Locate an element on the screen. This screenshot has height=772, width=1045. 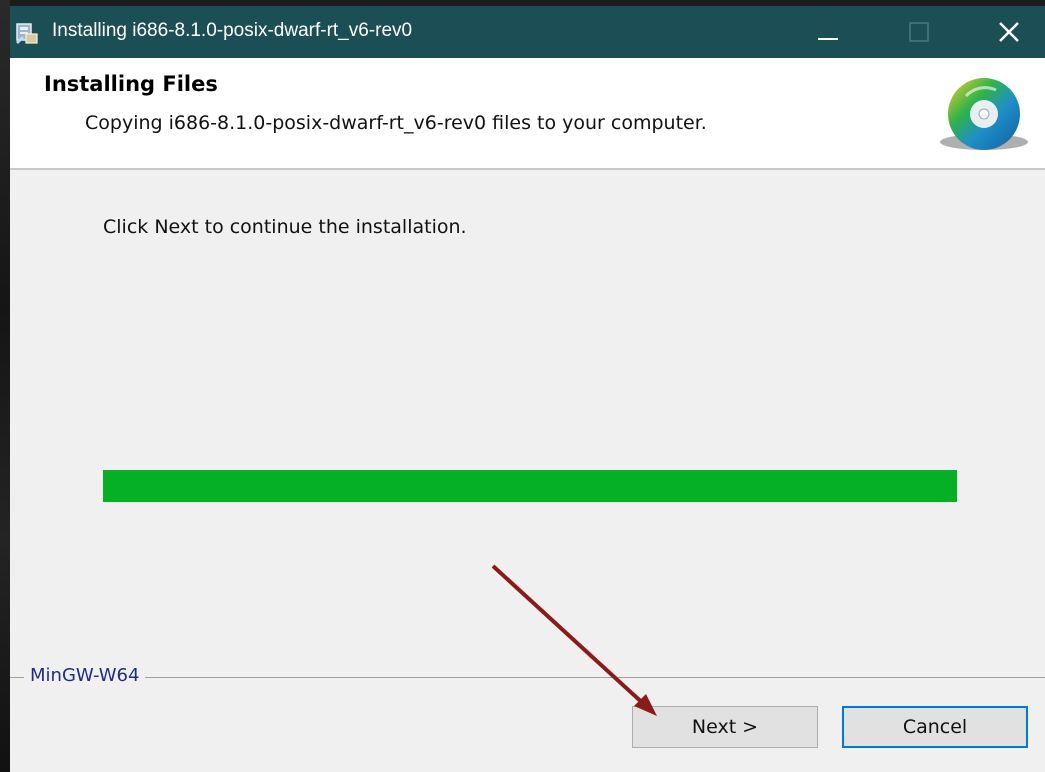
close-icon is located at coordinates (1009, 32).